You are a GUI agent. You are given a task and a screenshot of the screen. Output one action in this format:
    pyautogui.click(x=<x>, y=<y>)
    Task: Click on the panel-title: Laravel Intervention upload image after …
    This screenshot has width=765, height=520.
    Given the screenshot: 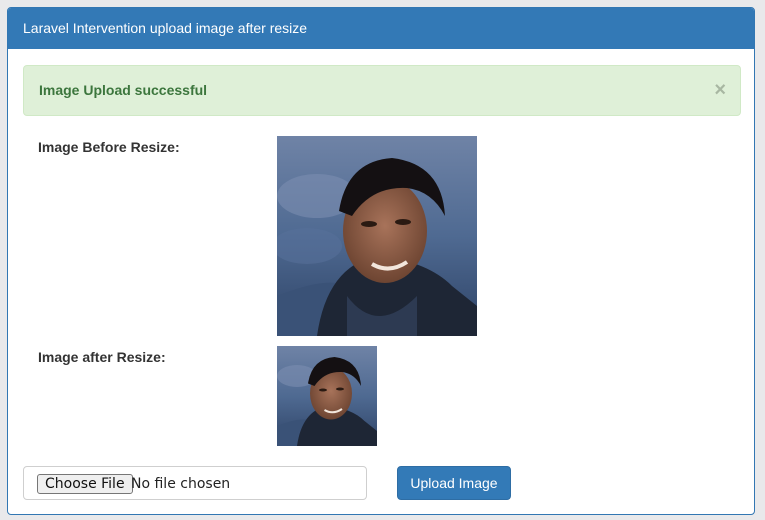 What is the action you would take?
    pyautogui.click(x=165, y=28)
    